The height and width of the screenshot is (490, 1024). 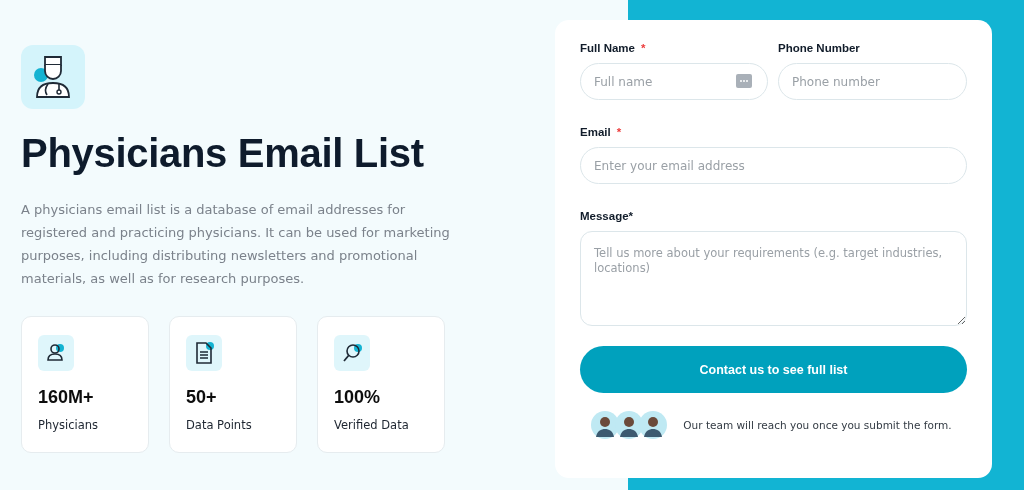 What do you see at coordinates (601, 132) in the screenshot?
I see `field-label: Email *` at bounding box center [601, 132].